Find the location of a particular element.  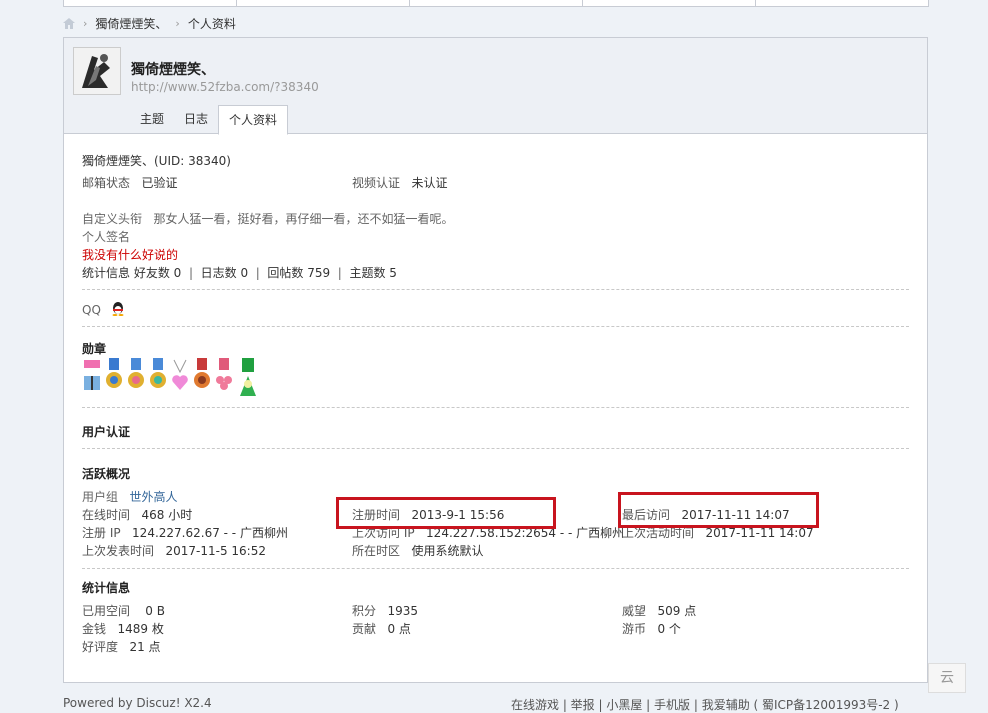

footer-powered: Powered by Discuz! X2.4 is located at coordinates (137, 703).